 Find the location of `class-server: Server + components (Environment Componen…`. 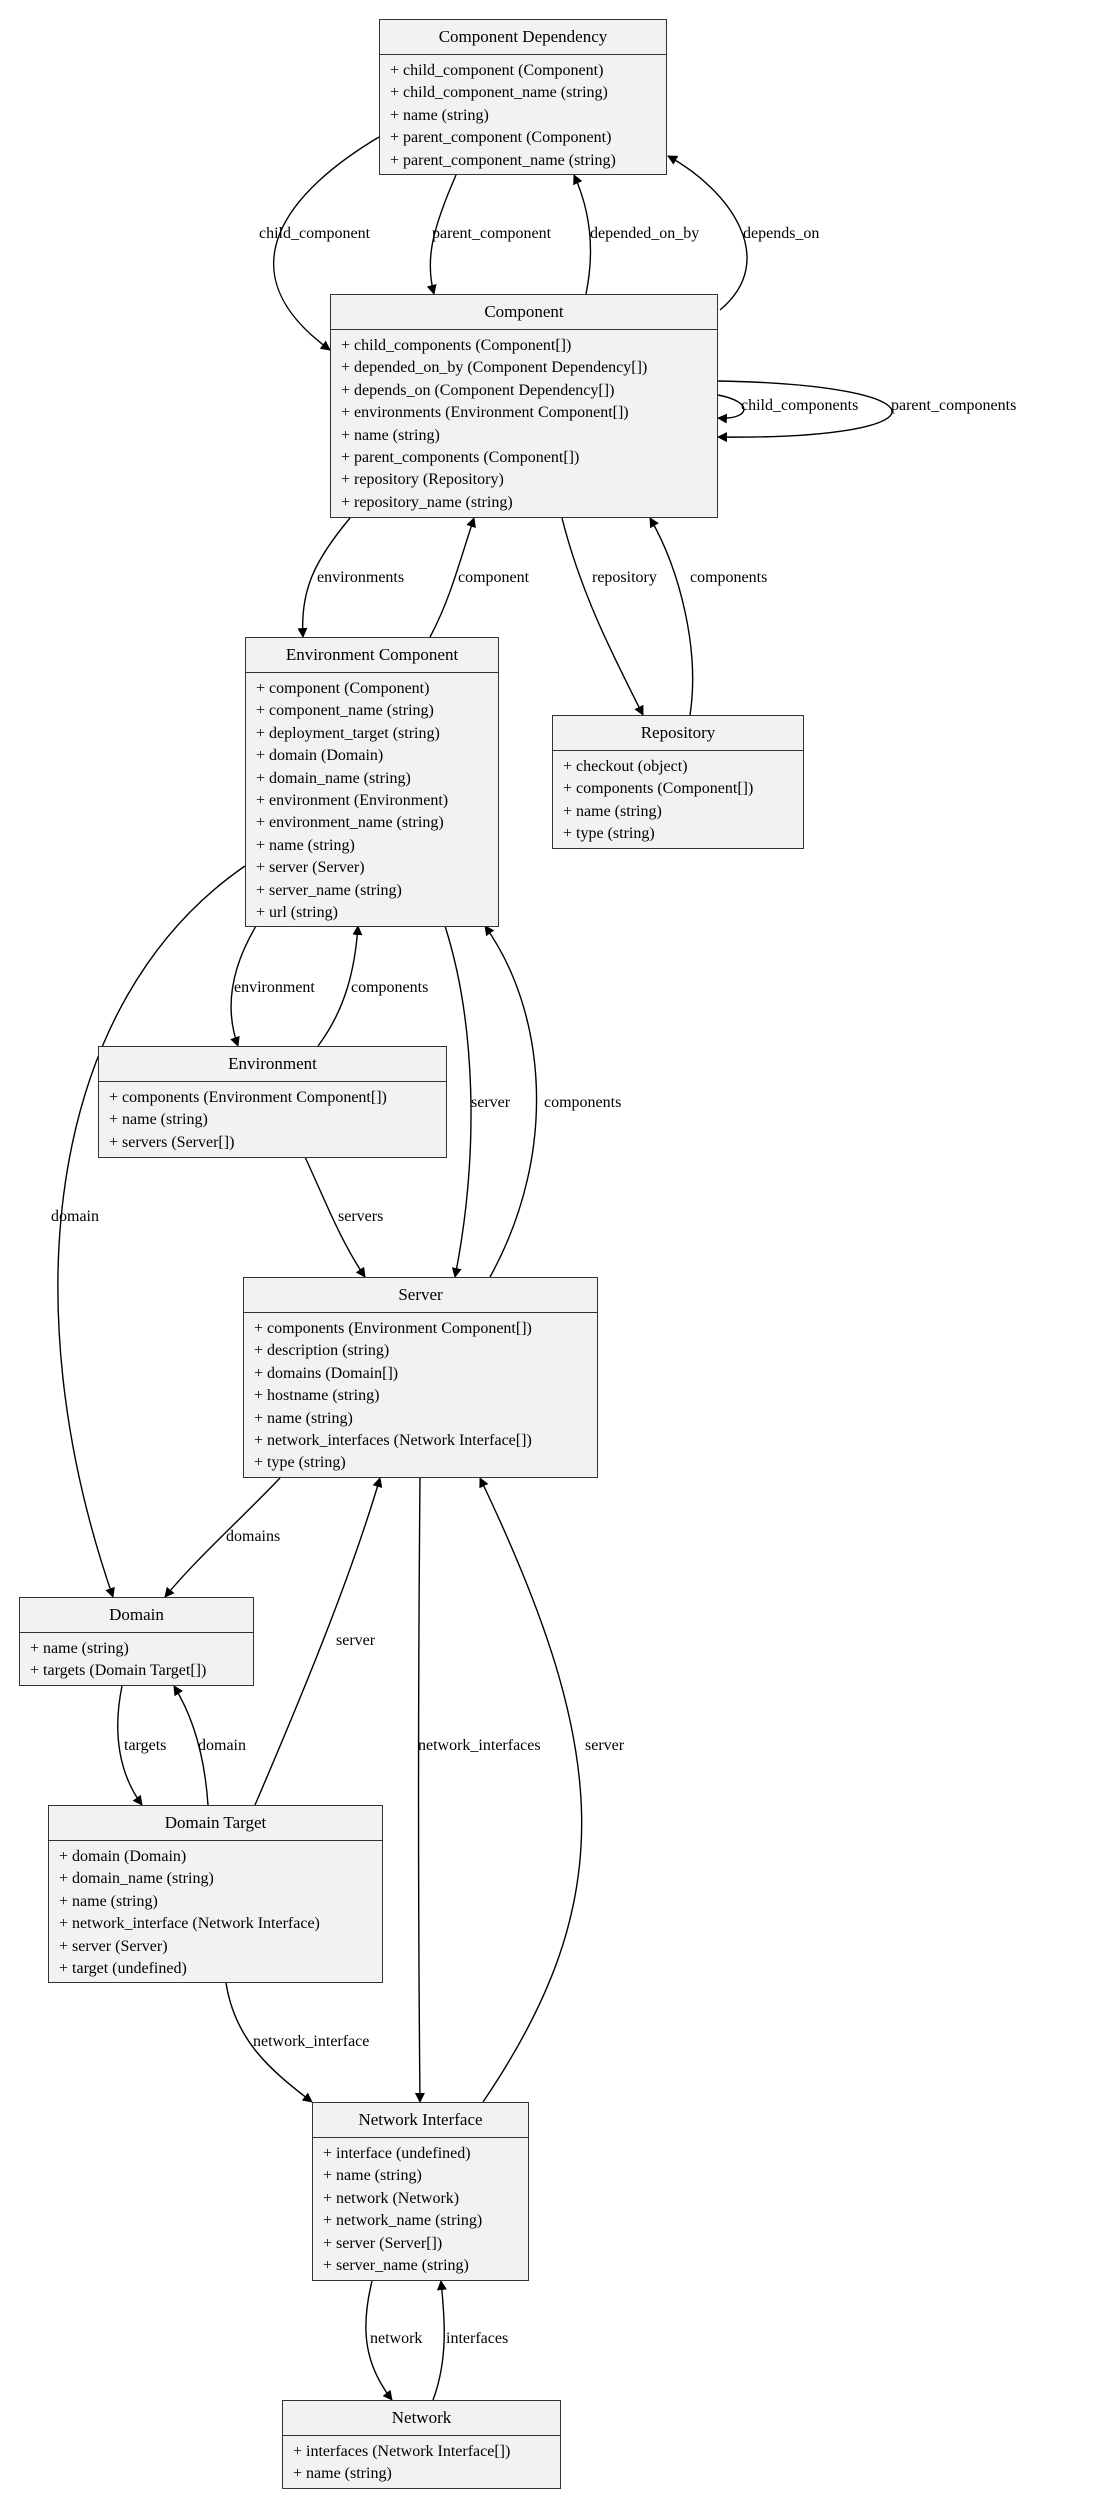

class-server: Server + components (Environment Componen… is located at coordinates (420, 1377).